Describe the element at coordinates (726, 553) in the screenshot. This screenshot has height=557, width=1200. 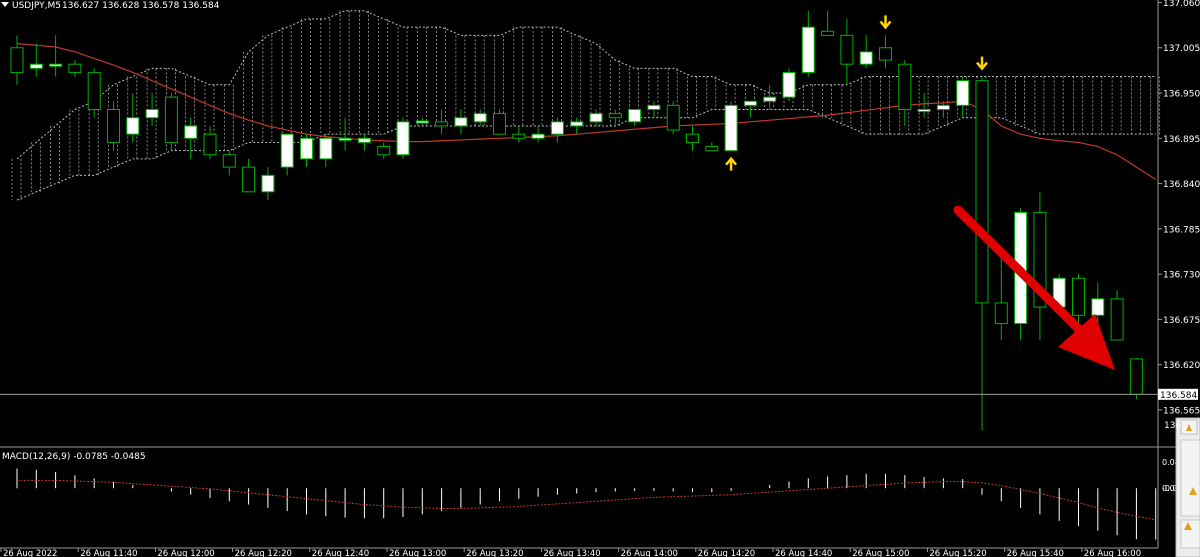
I see `time-tick-label: 26 Aug 14:20` at that location.